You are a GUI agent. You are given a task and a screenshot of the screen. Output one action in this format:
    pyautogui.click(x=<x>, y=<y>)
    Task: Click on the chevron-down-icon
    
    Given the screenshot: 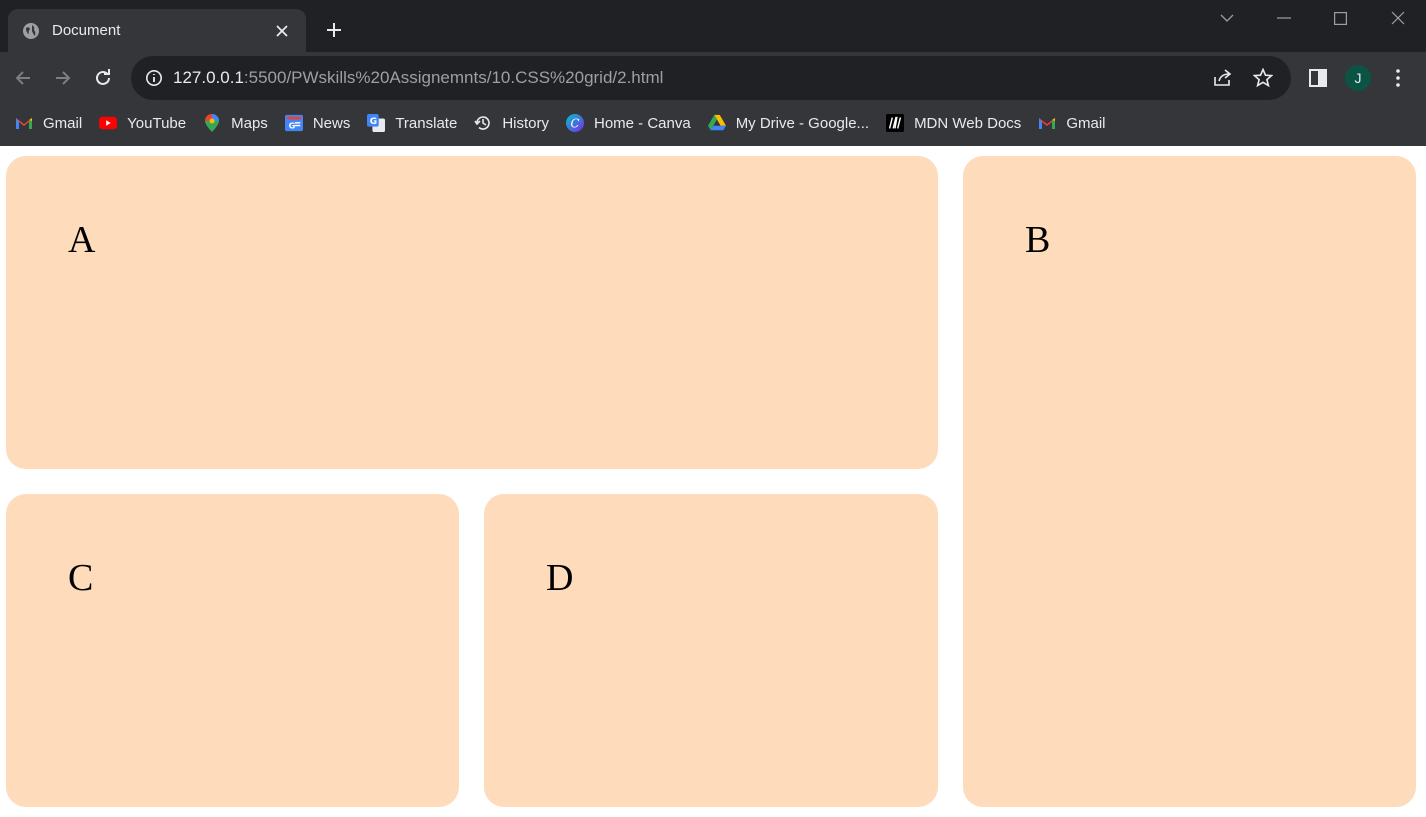 What is the action you would take?
    pyautogui.click(x=1226, y=18)
    